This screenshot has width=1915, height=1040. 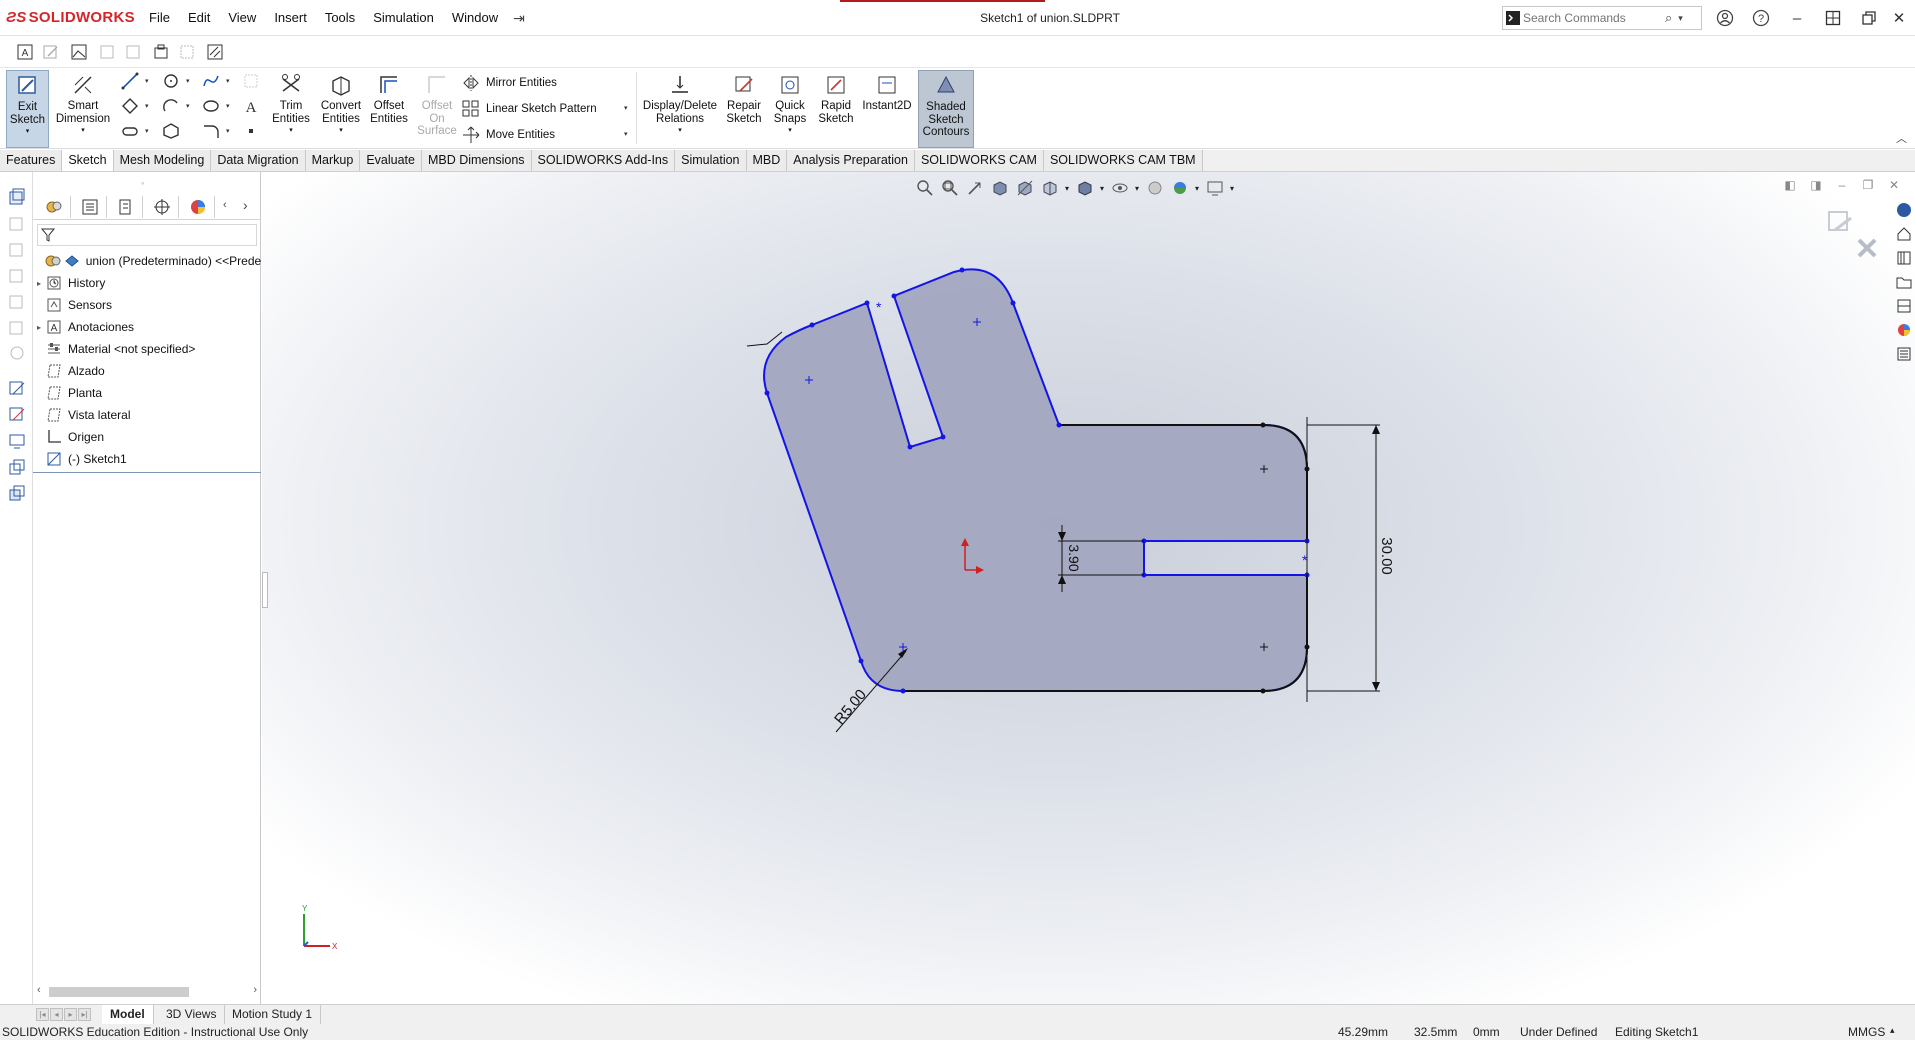 I want to click on tab-mbd: MBD, so click(x=767, y=160).